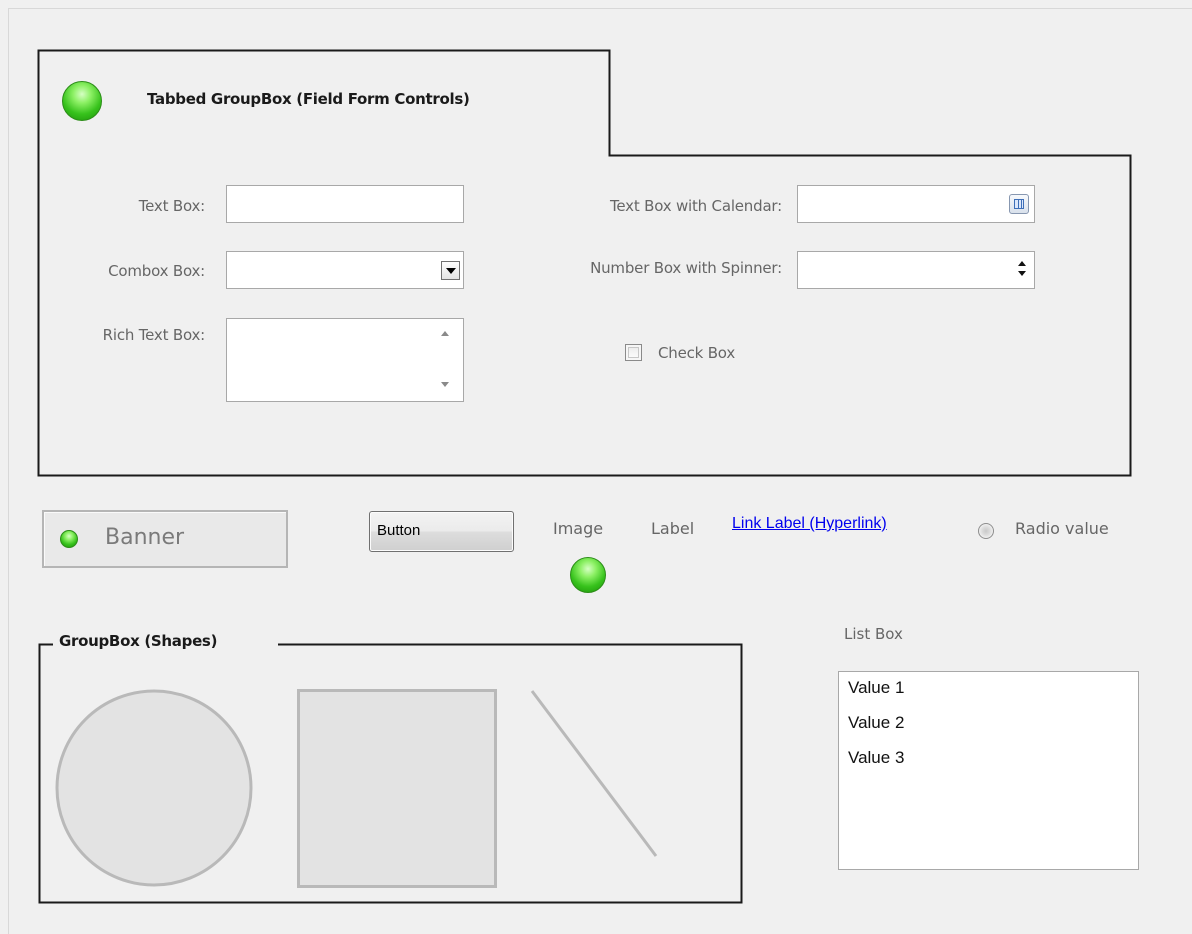 The image size is (1192, 934). I want to click on banner-status-icon, so click(69, 539).